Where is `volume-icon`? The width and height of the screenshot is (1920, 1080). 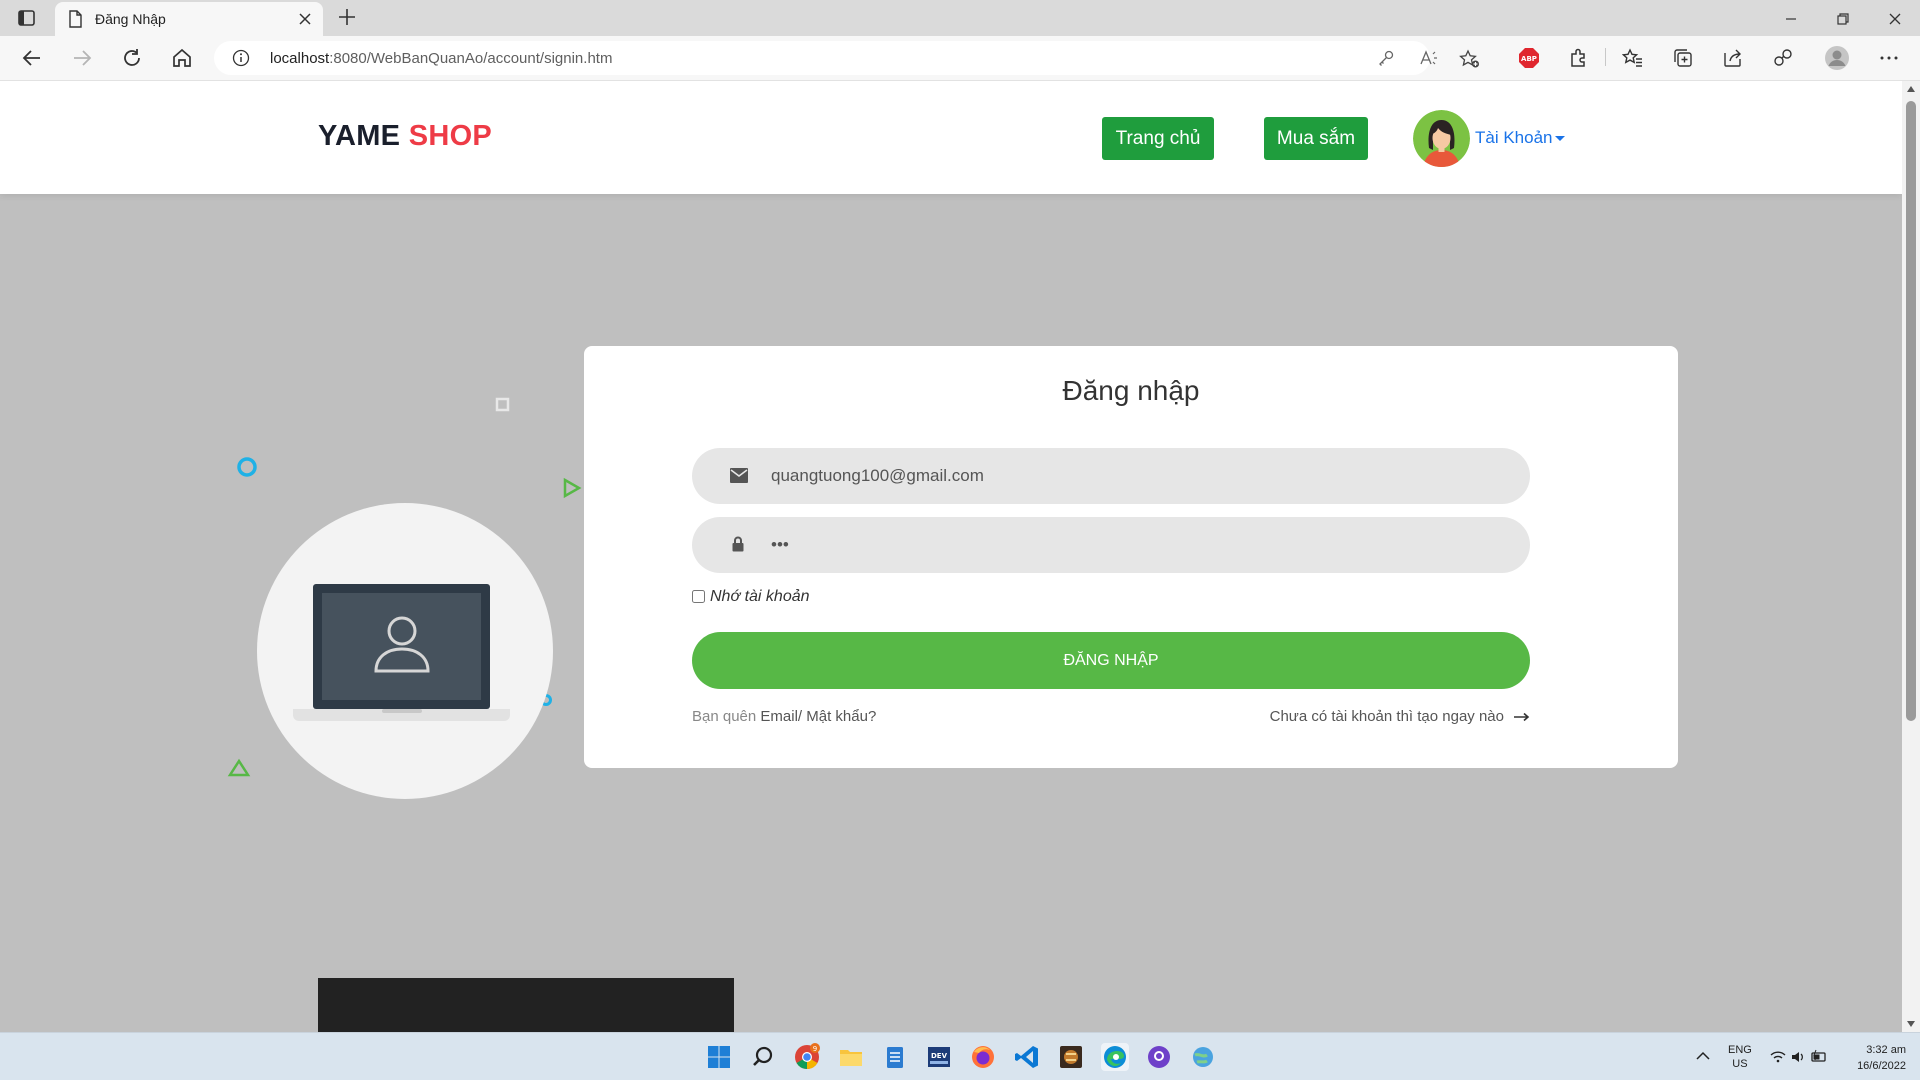
volume-icon is located at coordinates (1797, 1057).